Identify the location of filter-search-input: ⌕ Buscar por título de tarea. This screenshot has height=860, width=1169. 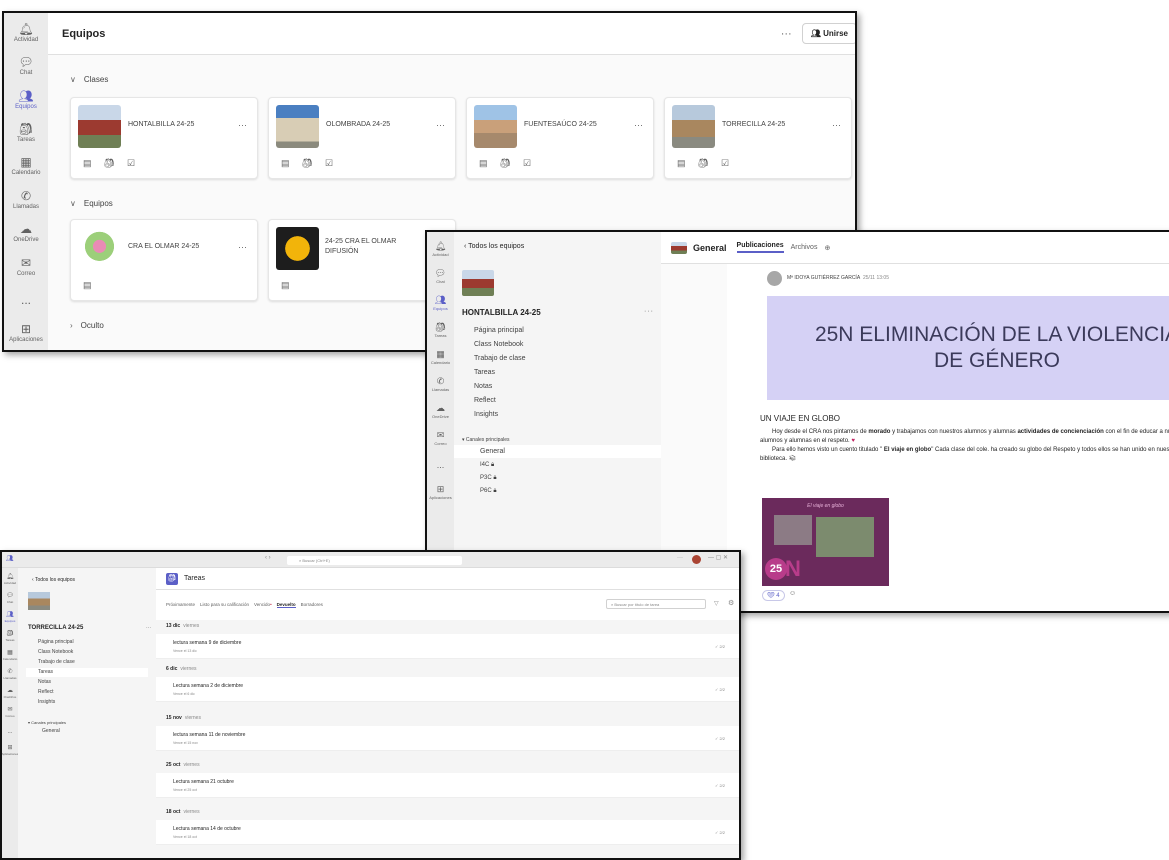
(656, 604).